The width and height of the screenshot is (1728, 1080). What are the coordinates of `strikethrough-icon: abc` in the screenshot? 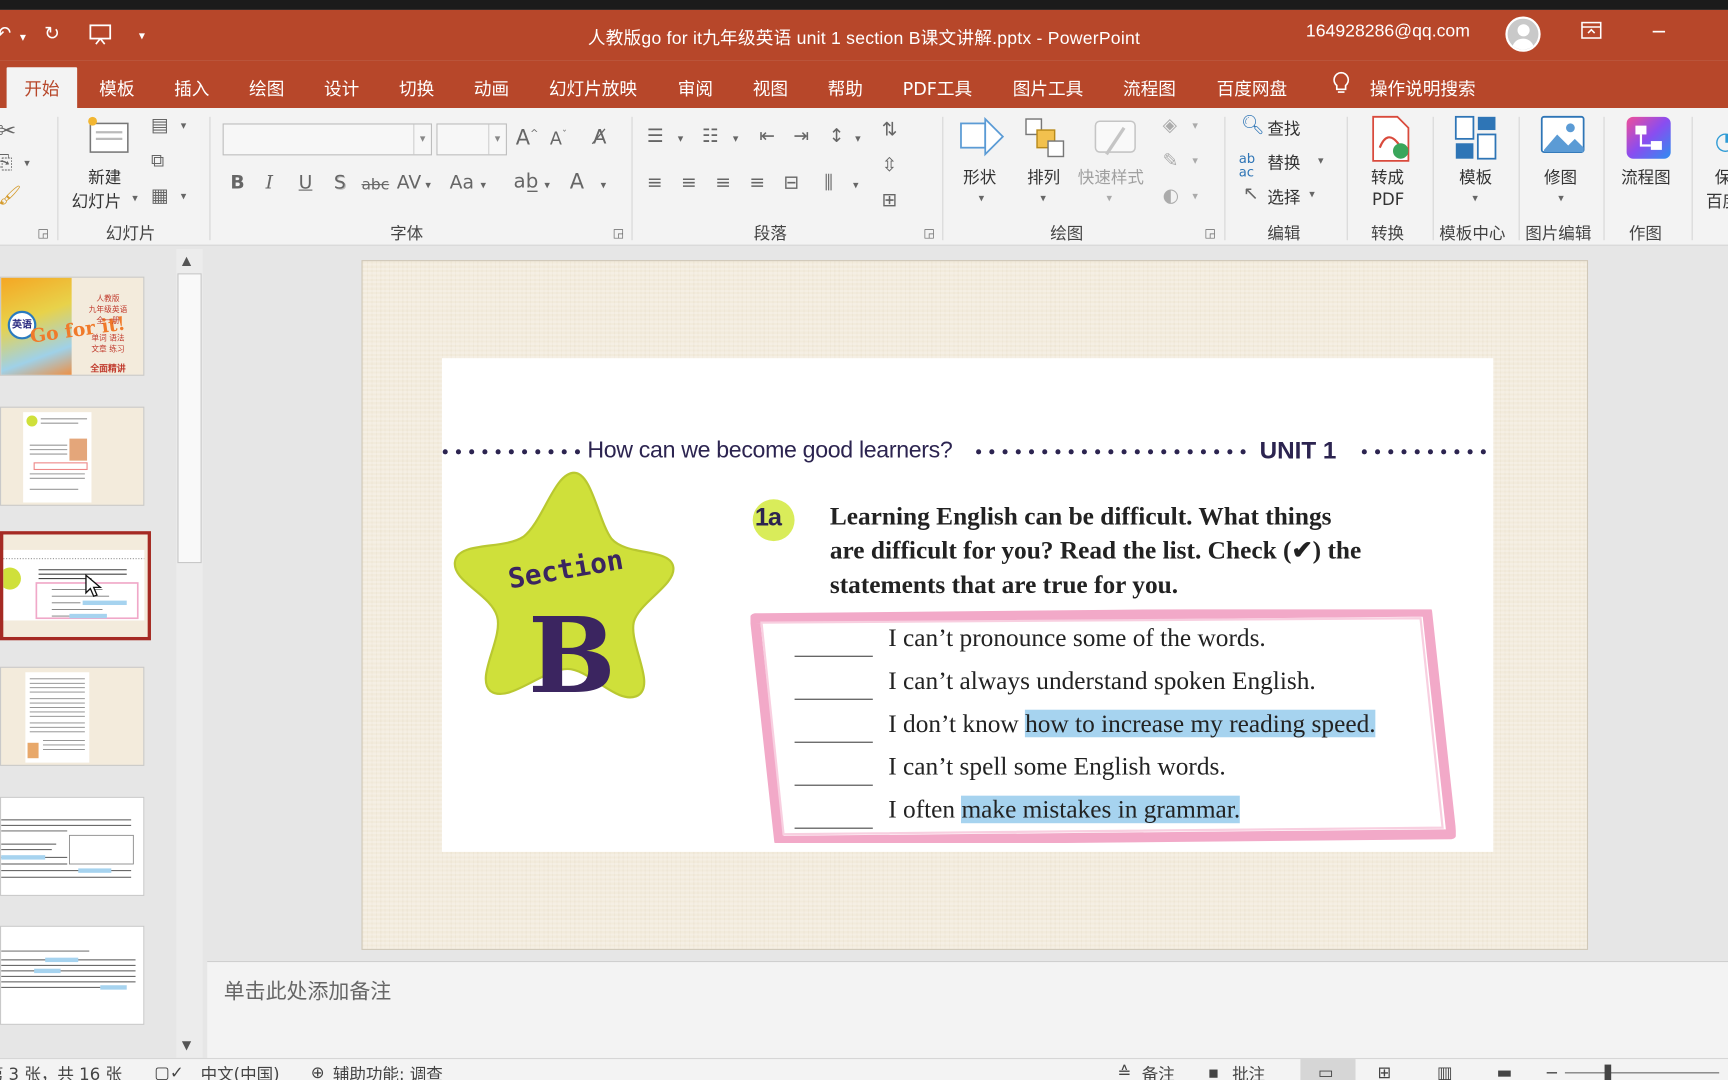 It's located at (375, 184).